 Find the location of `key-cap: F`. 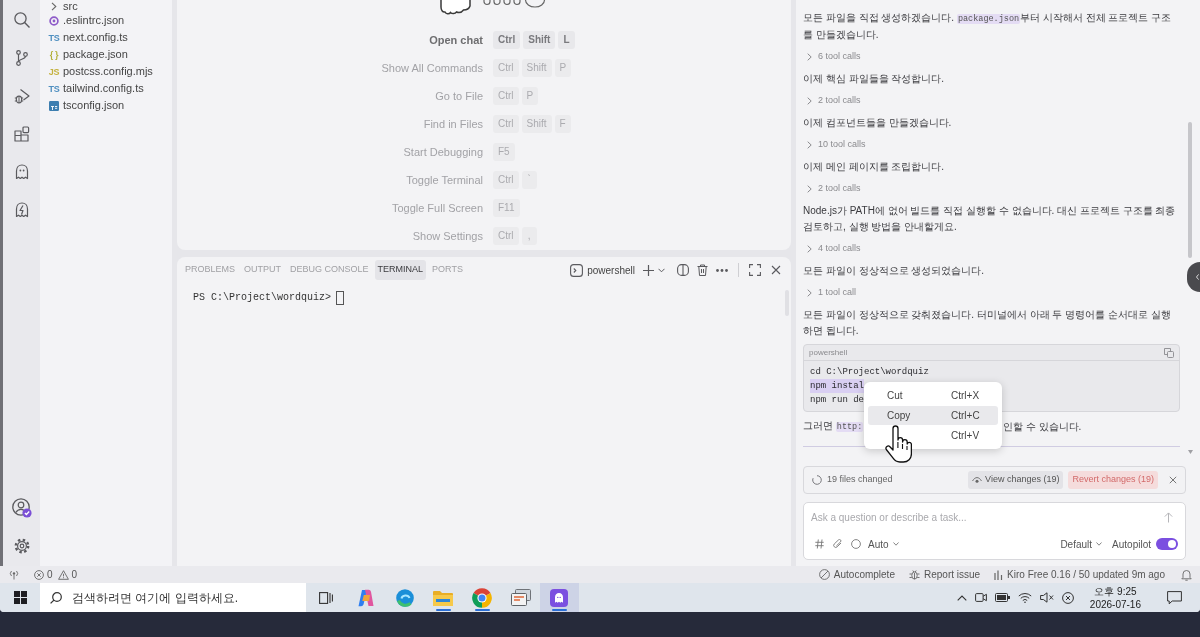

key-cap: F is located at coordinates (562, 124).